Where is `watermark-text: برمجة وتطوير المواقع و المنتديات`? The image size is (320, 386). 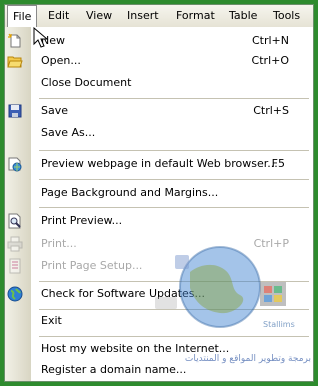
watermark-text: برمجة وتطوير المواقع و المنتديات is located at coordinates (247, 359).